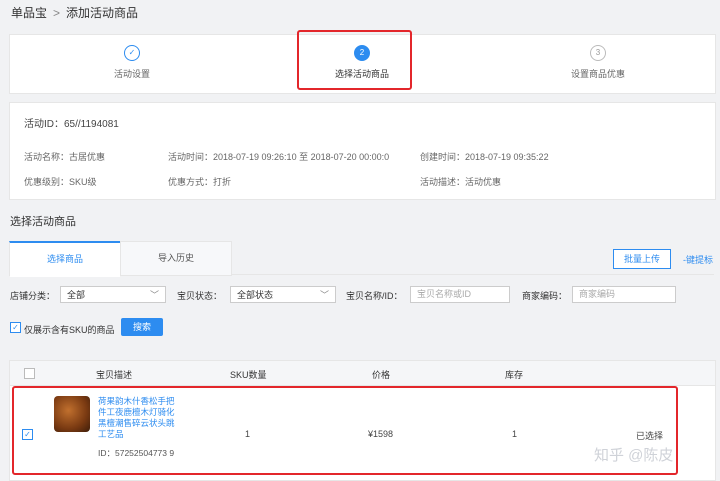 Image resolution: width=720 pixels, height=481 pixels. What do you see at coordinates (255, 295) in the screenshot?
I see `status-value: 全部状态` at bounding box center [255, 295].